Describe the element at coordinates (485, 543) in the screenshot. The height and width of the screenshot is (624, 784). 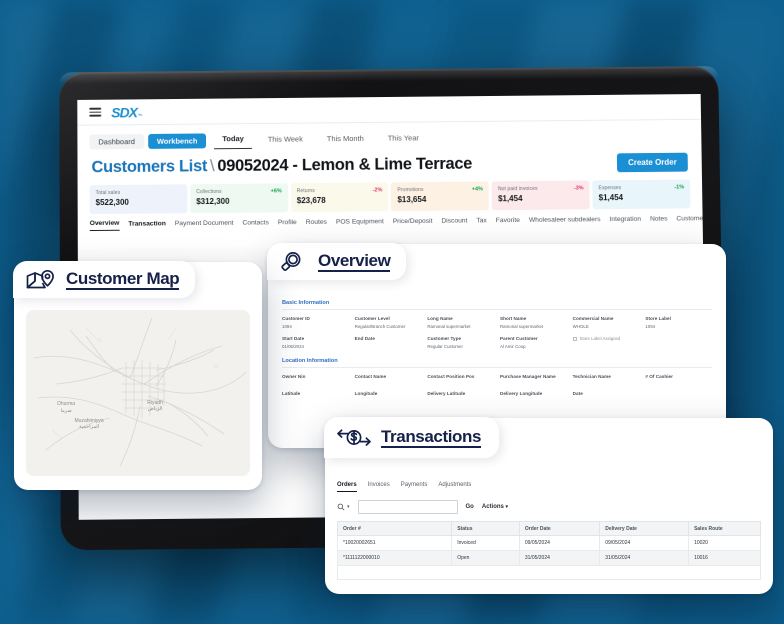
I see `cell-status: Invoiced` at that location.